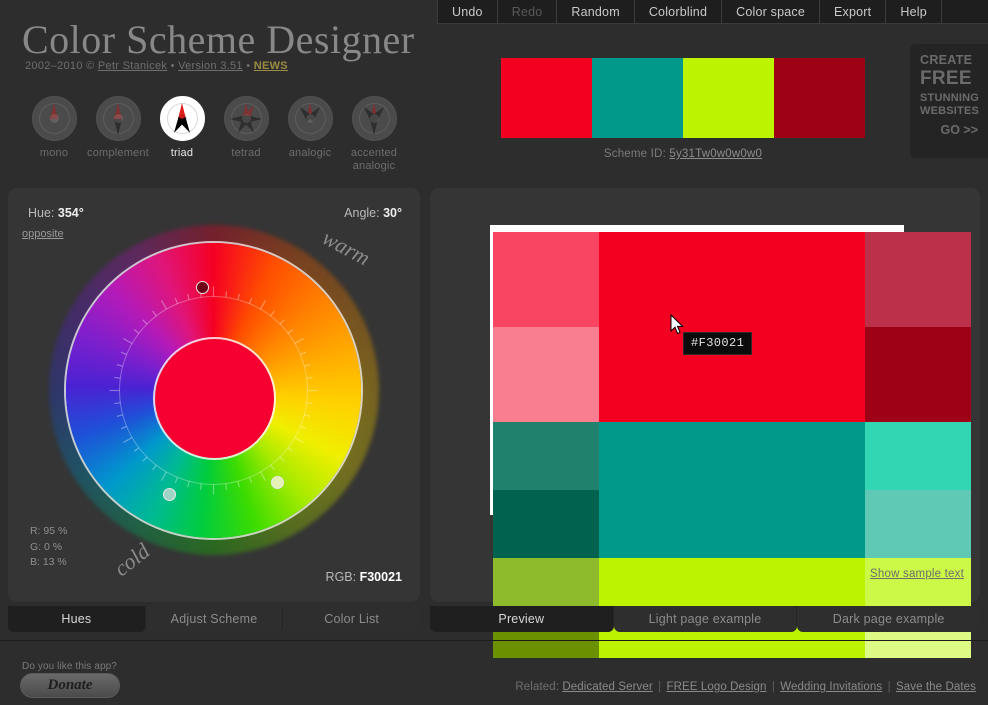 This screenshot has width=988, height=705. Describe the element at coordinates (48, 561) in the screenshot. I see `b-percent: B: 13 %` at that location.